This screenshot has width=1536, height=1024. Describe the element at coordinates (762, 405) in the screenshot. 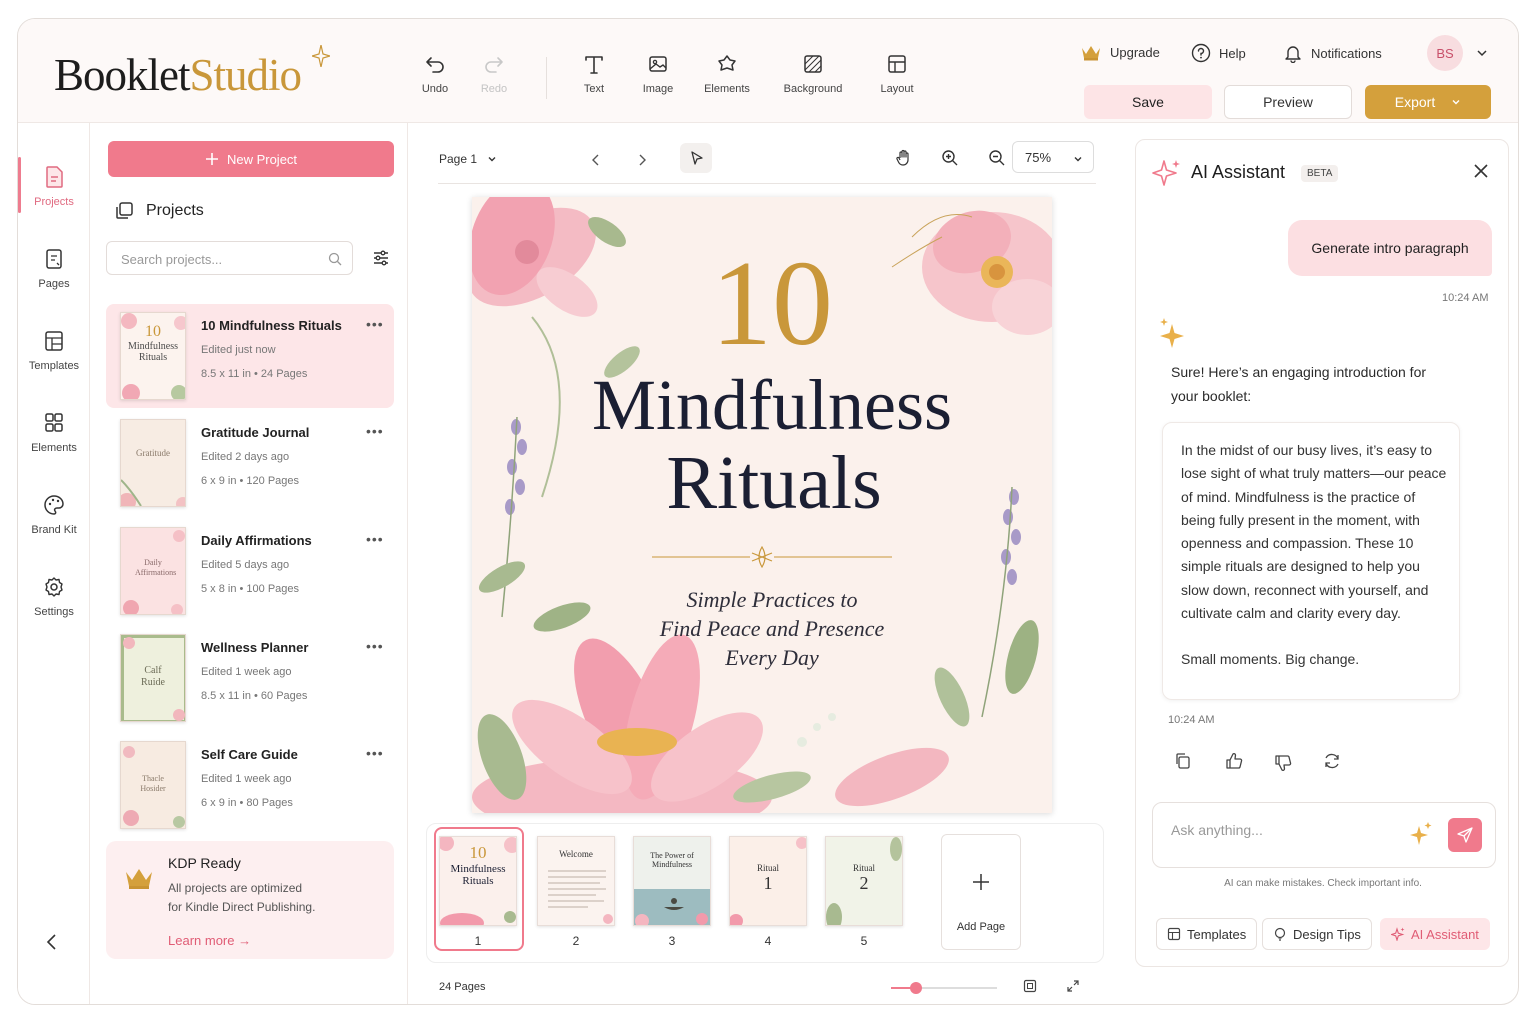

I see `cover-title-line1: Mindfulness` at that location.